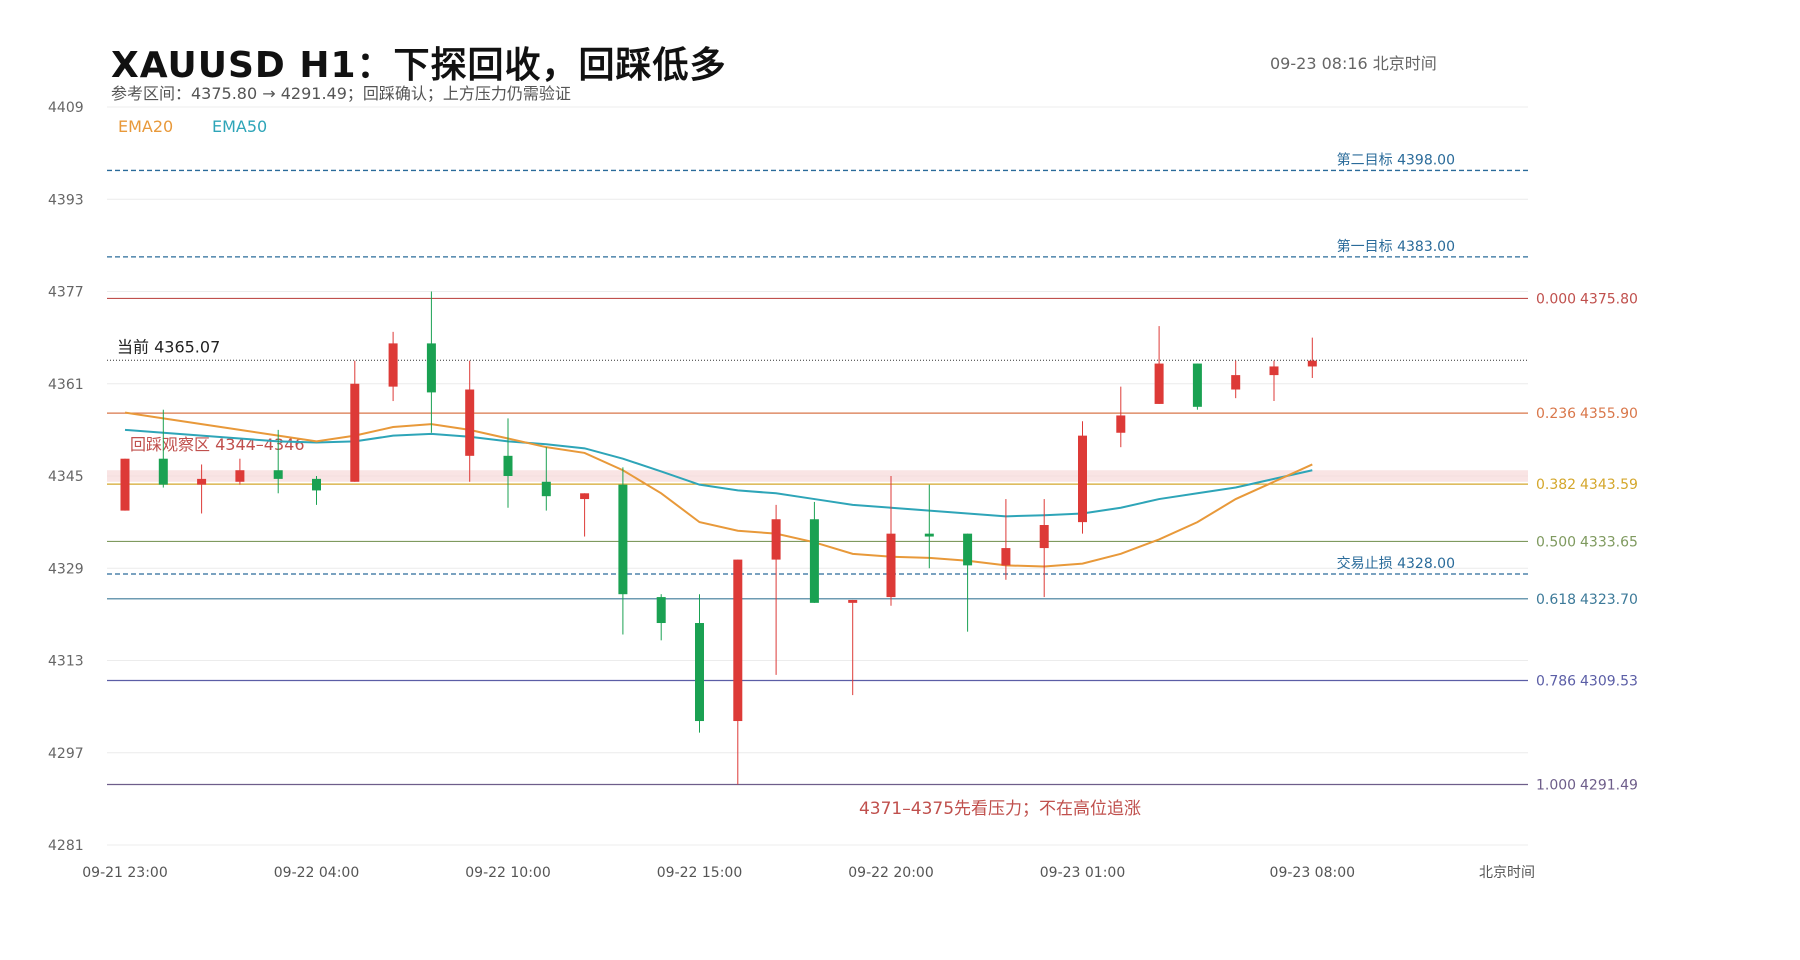 The image size is (1800, 960). I want to click on x-tick-label: 09-22 20:00, so click(890, 873).